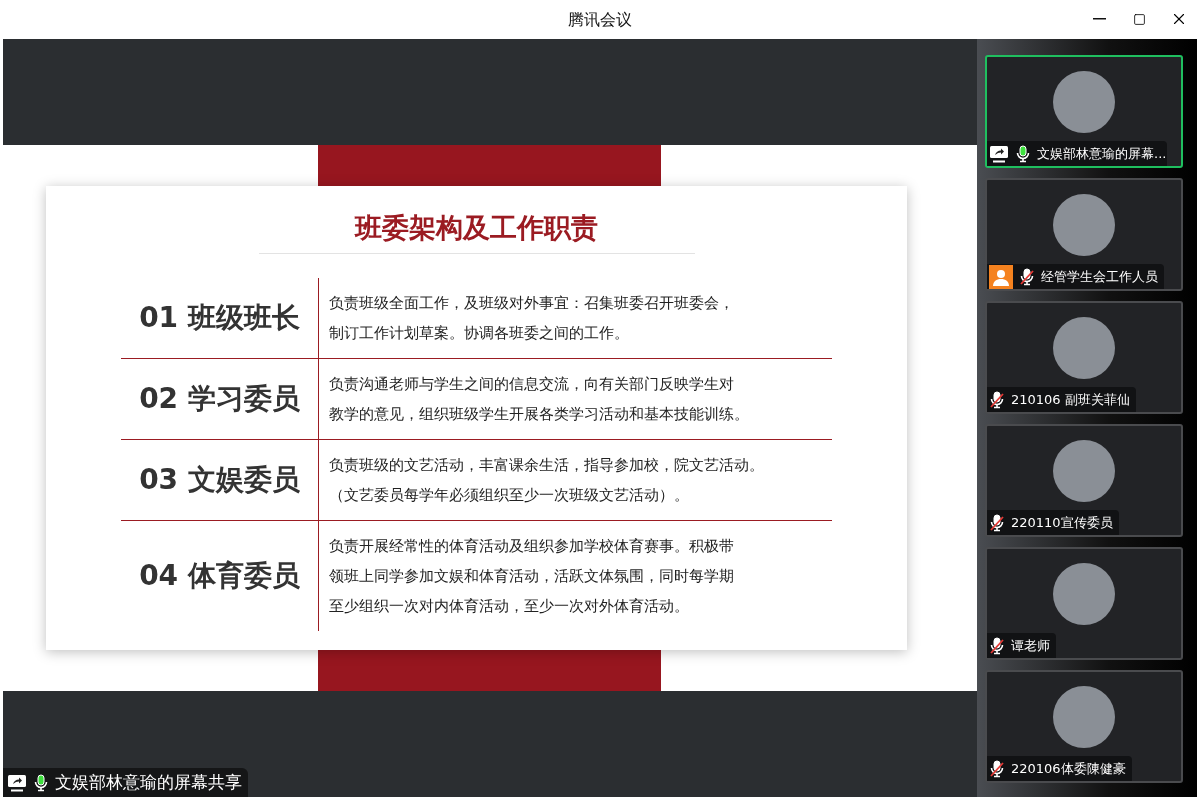 The height and width of the screenshot is (800, 1200). What do you see at coordinates (531, 576) in the screenshot?
I see `role-description: 负责开展经常性的体育活动及组织参加学校体育赛事。积极带 领班上同学参加文娱和体育活动，活跃文体氛围，同时每学期 至少组织一次对内体育活动，至少一次对外体育活动。` at bounding box center [531, 576].